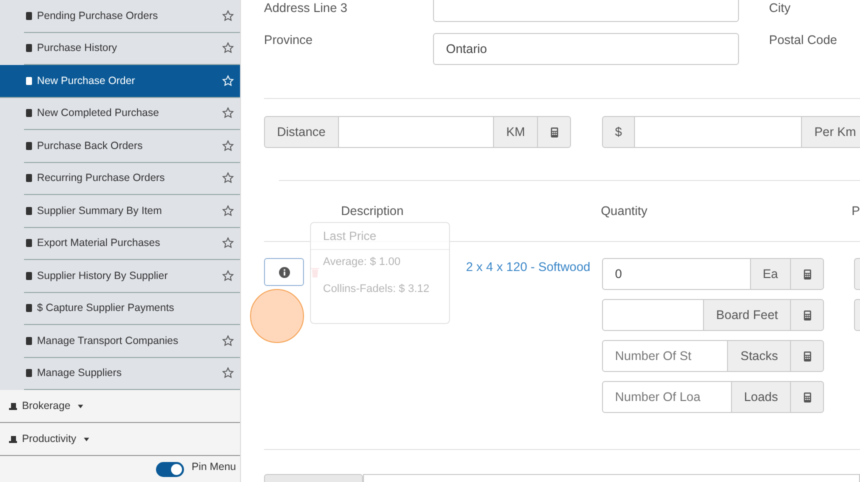 This screenshot has width=860, height=482. I want to click on menu-item: Supplier History By Supplier, so click(132, 276).